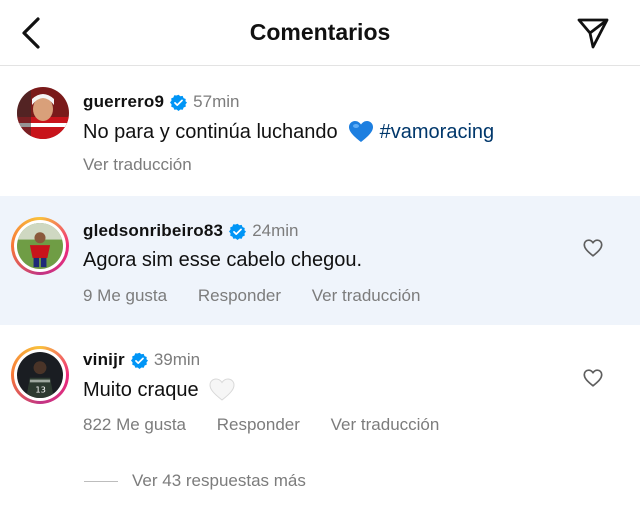 The height and width of the screenshot is (517, 640). What do you see at coordinates (219, 480) in the screenshot?
I see `view-more-replies-label: Ver 43 respuestas más` at bounding box center [219, 480].